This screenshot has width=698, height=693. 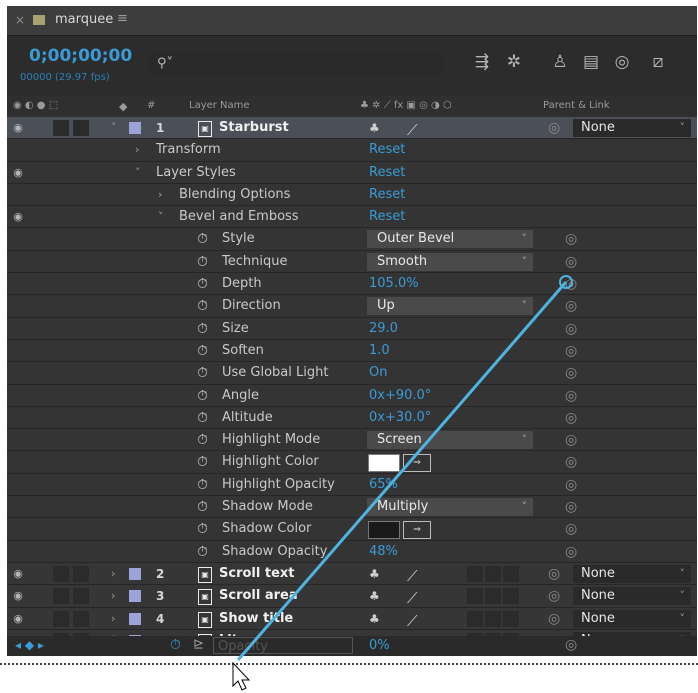 I want to click on property-row-hl_opacity: ⏱ Highlight Opacity 65% ◎, so click(x=352, y=485).